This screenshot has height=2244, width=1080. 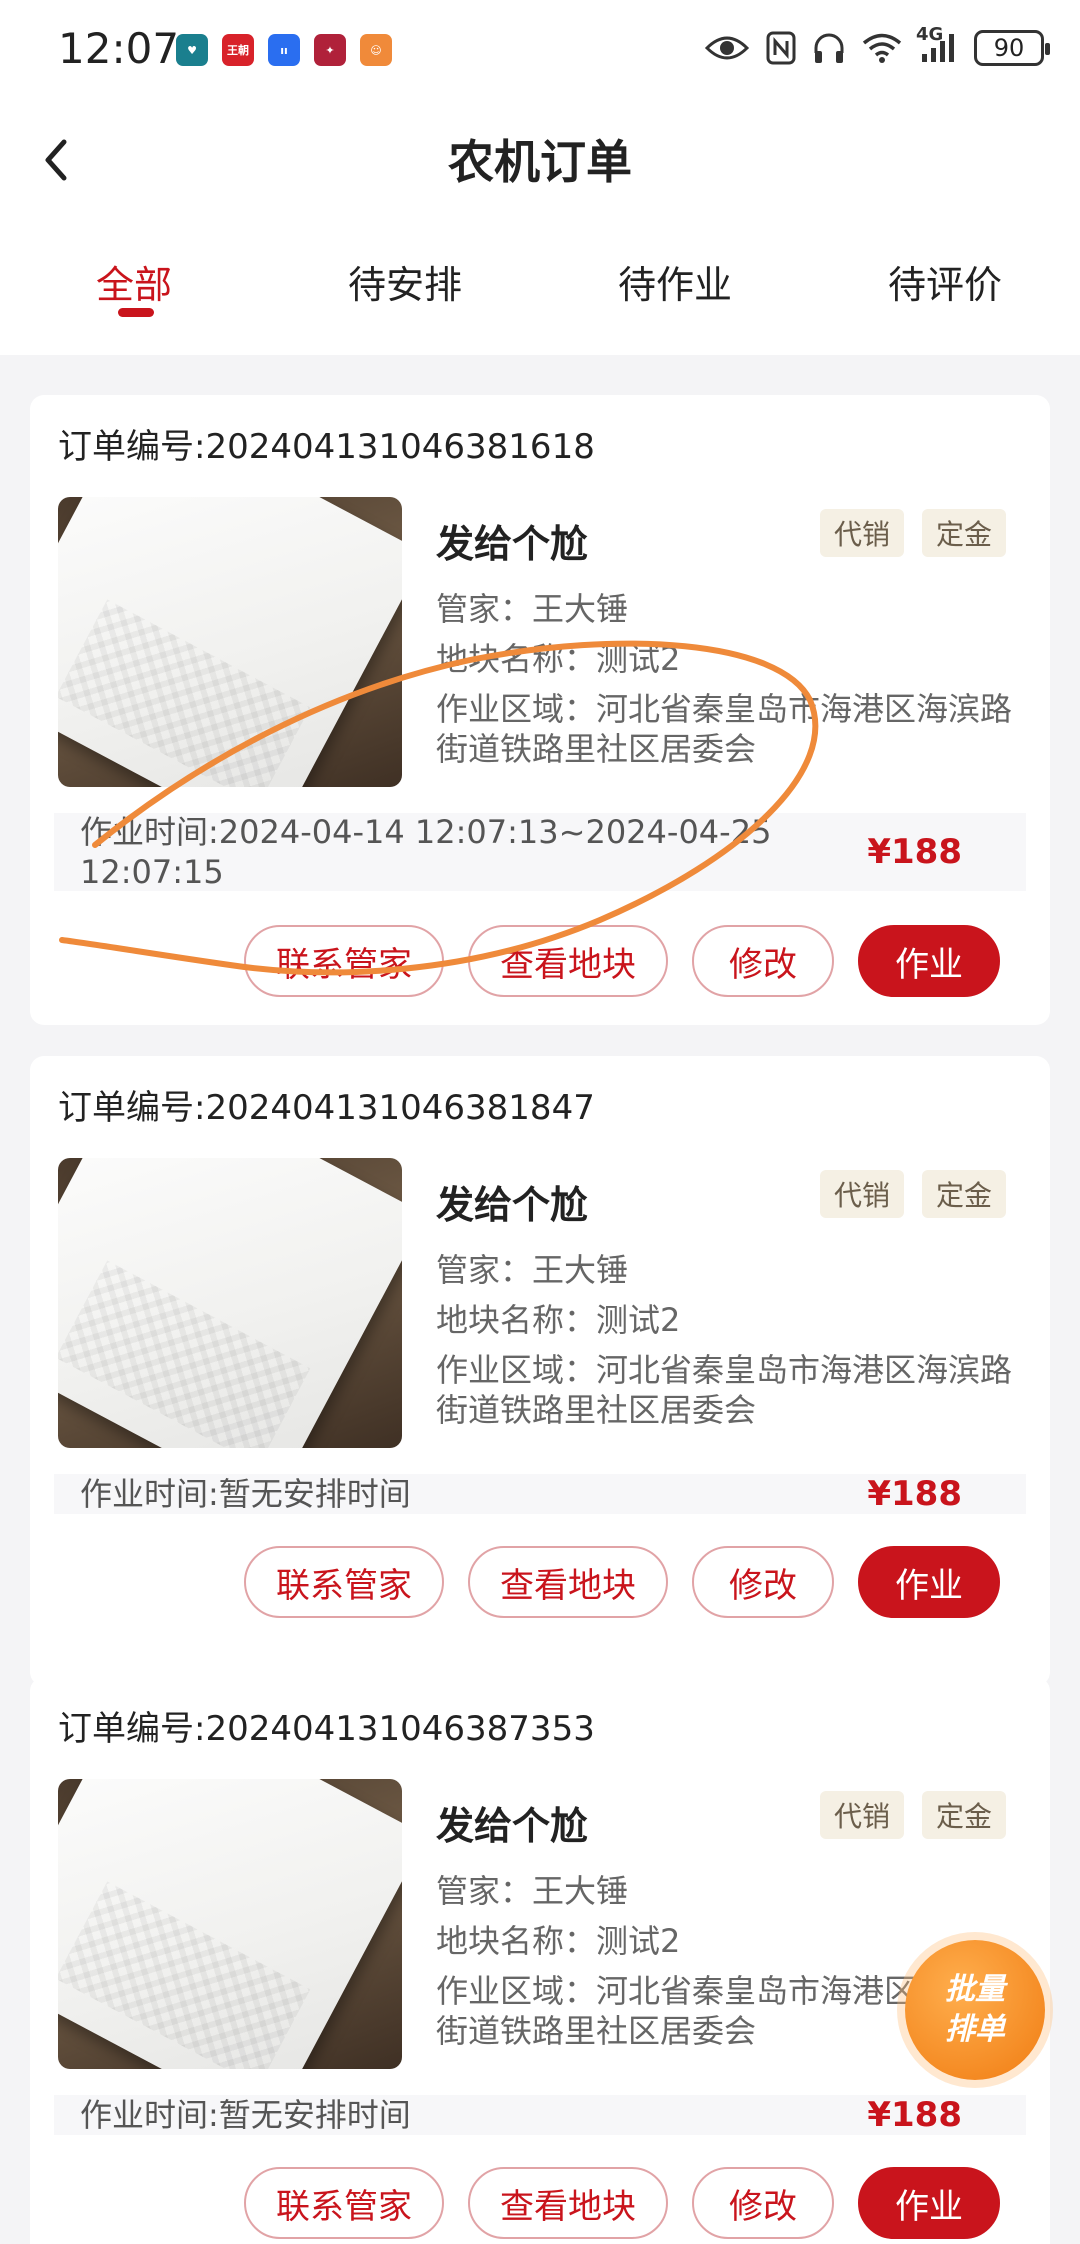 What do you see at coordinates (975, 2029) in the screenshot?
I see `batch-schedule-label-line2: 排单` at bounding box center [975, 2029].